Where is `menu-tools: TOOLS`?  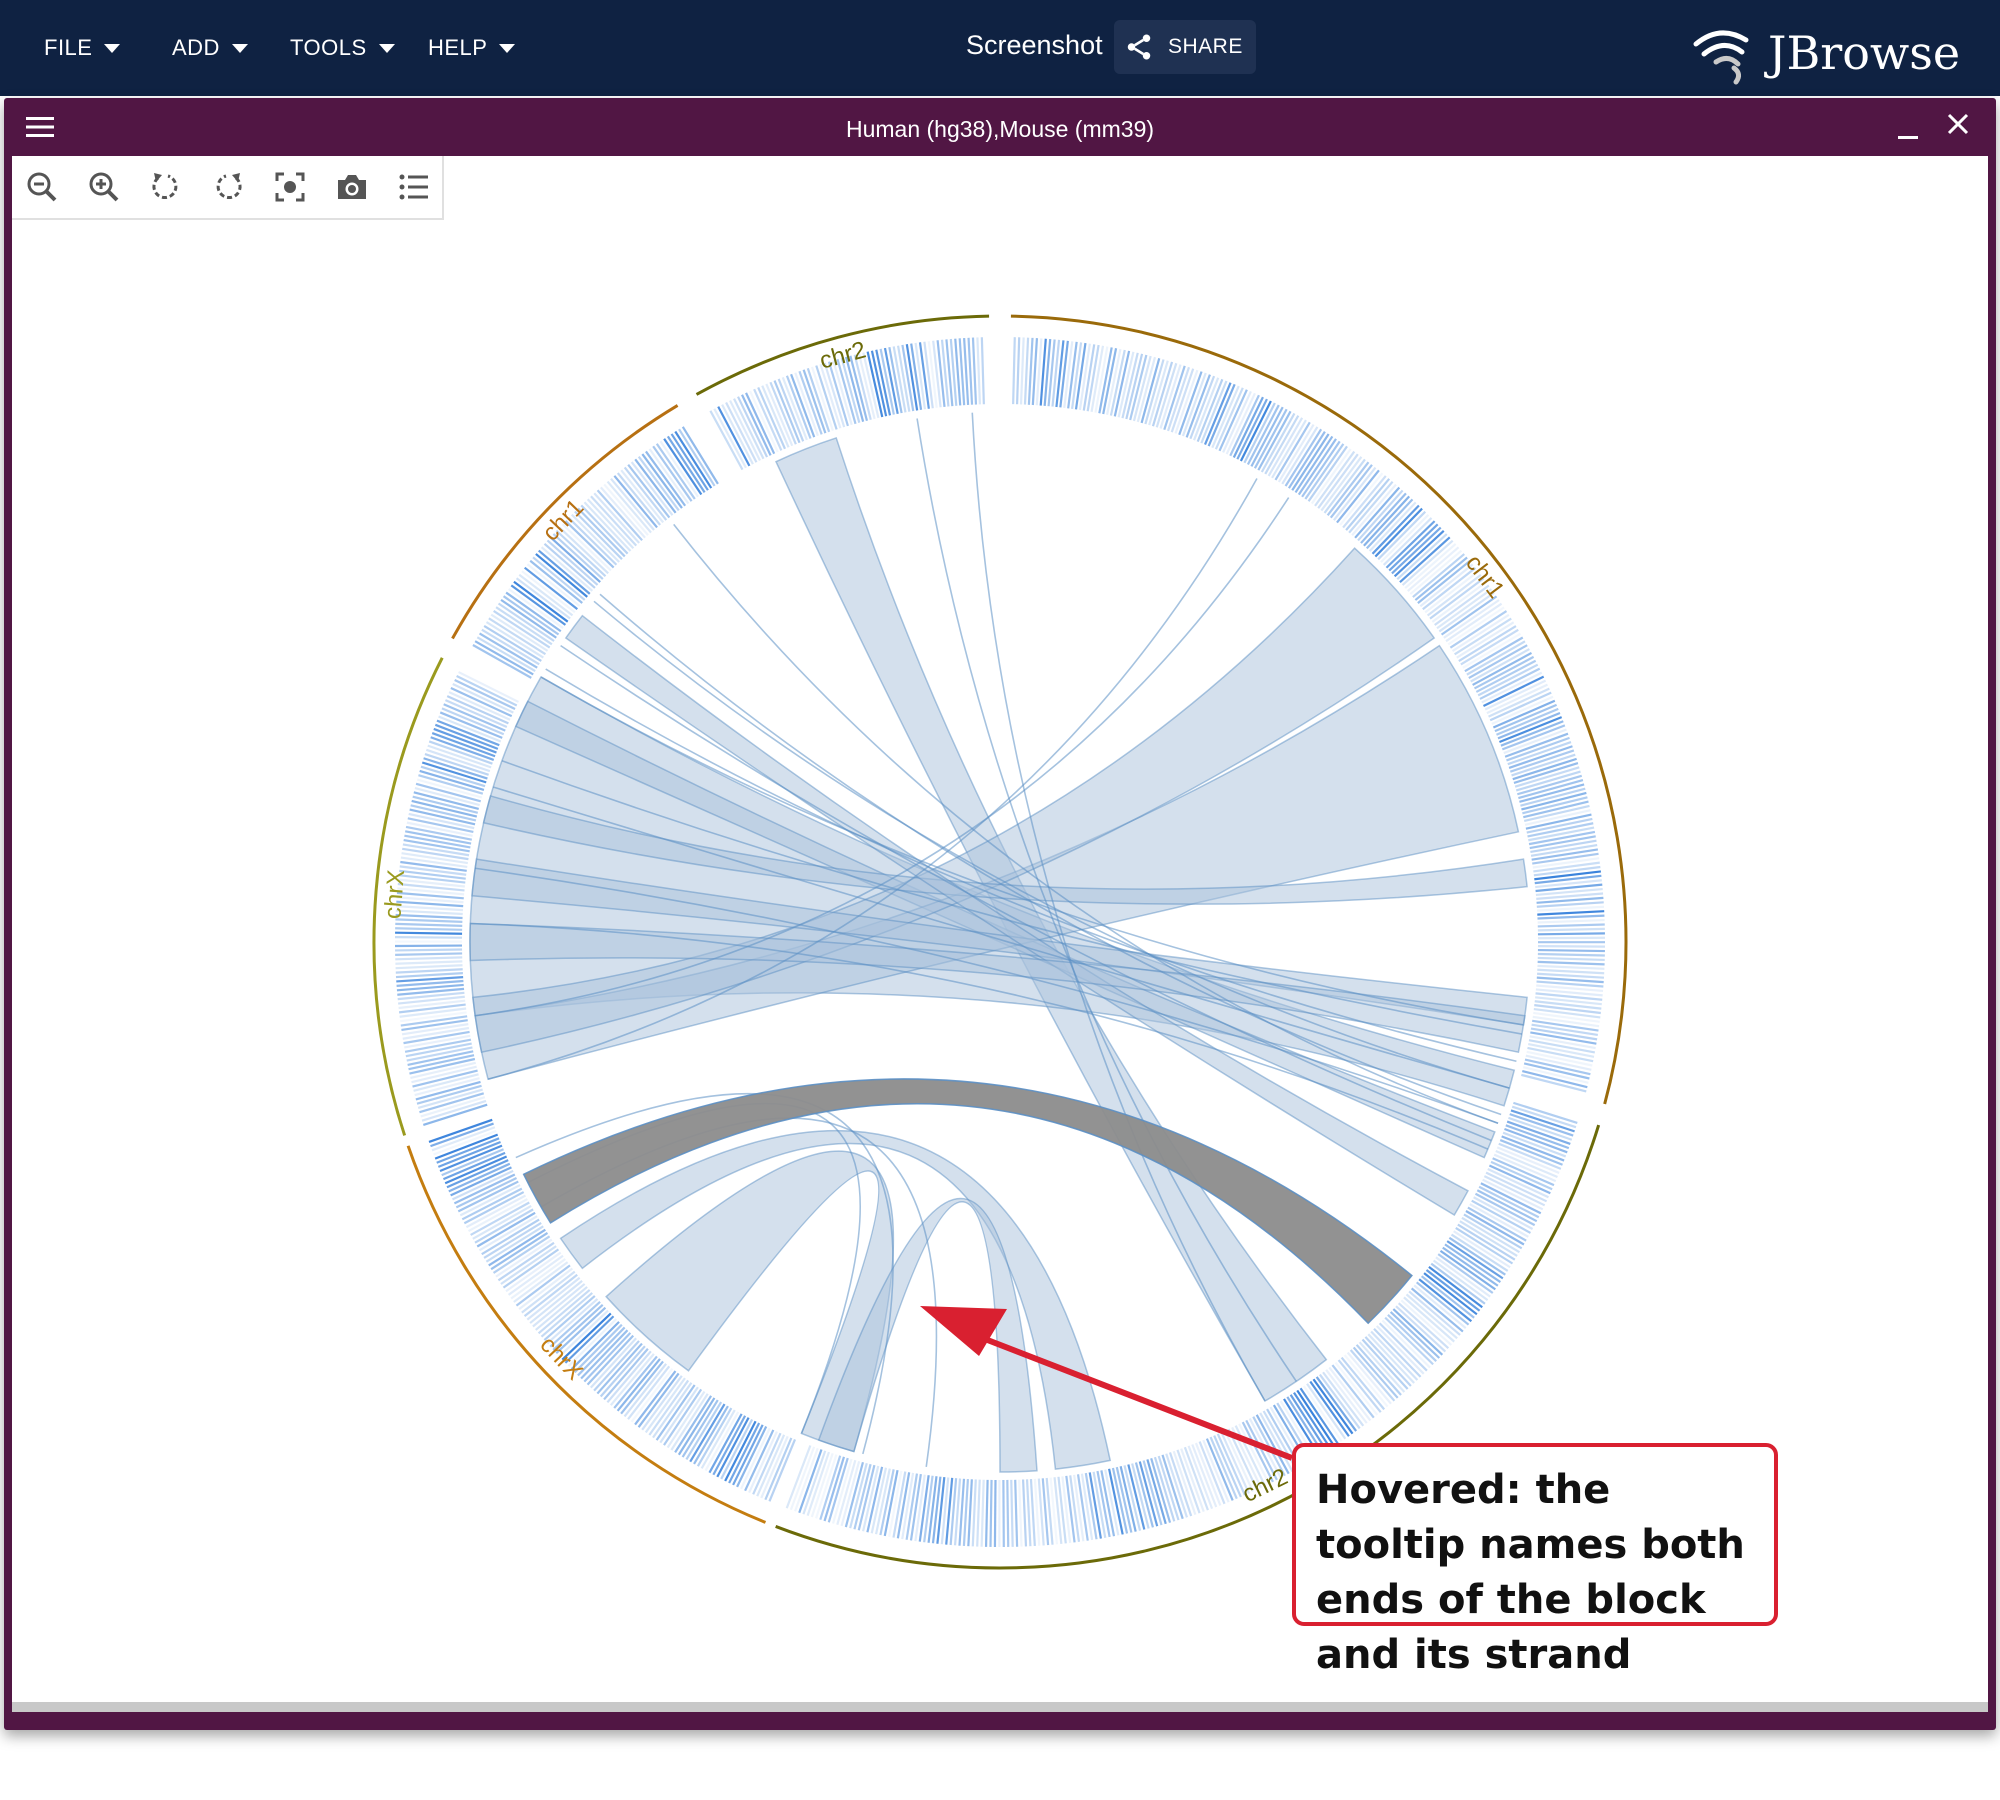
menu-tools: TOOLS is located at coordinates (342, 48).